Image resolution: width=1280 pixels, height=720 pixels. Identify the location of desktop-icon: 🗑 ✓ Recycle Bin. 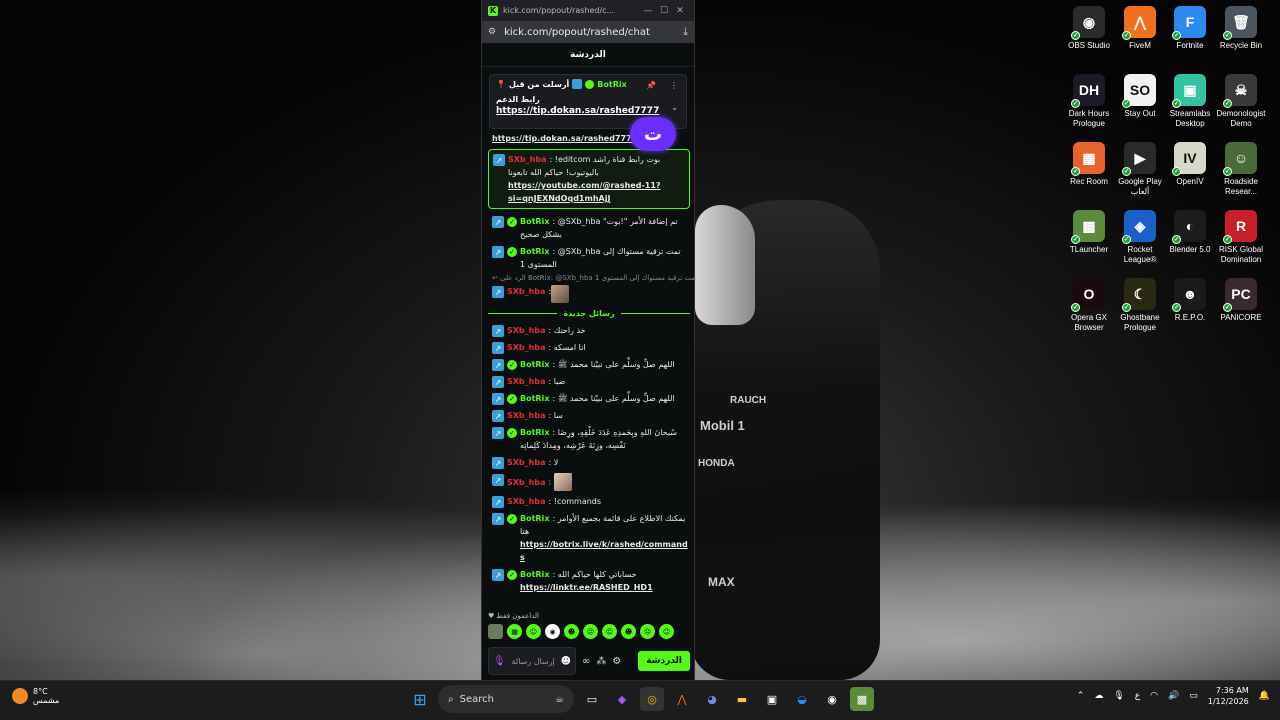
(1241, 28).